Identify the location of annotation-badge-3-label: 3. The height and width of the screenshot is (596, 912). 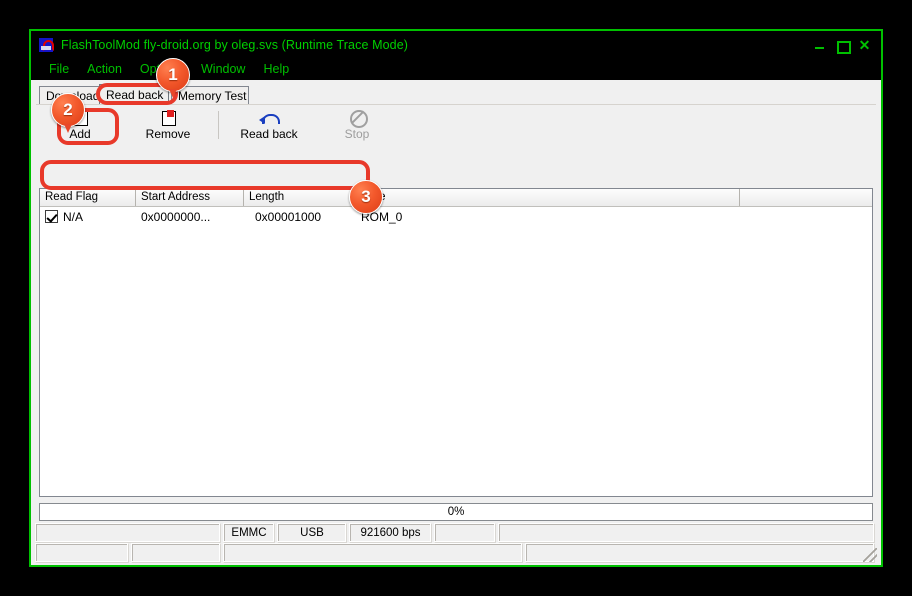
(366, 196).